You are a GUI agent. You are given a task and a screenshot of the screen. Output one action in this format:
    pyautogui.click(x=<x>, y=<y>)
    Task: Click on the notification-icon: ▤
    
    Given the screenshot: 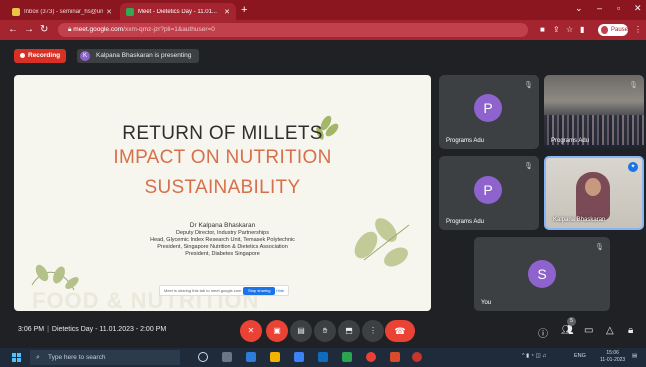 What is the action you would take?
    pyautogui.click(x=634, y=356)
    